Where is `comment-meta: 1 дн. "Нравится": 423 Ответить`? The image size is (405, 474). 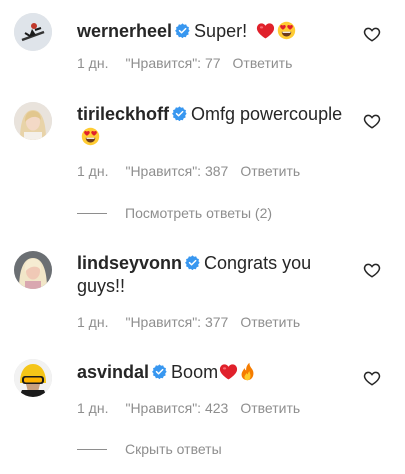
comment-meta: 1 дн. "Нравится": 423 Ответить is located at coordinates (188, 408).